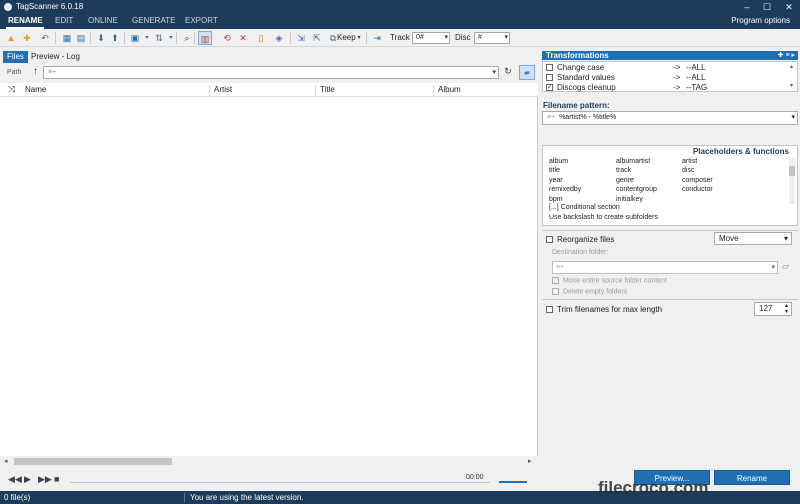  I want to click on status-message: You are using the latest version., so click(247, 497).